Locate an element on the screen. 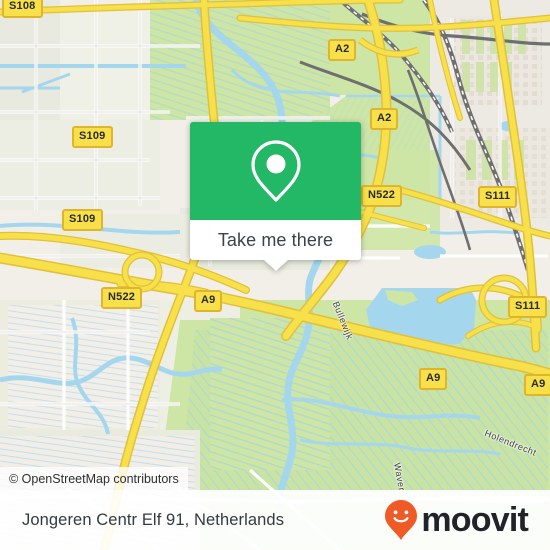 This screenshot has height=550, width=550. osm-attribution: © OpenStreetMap contributors is located at coordinates (94, 478).